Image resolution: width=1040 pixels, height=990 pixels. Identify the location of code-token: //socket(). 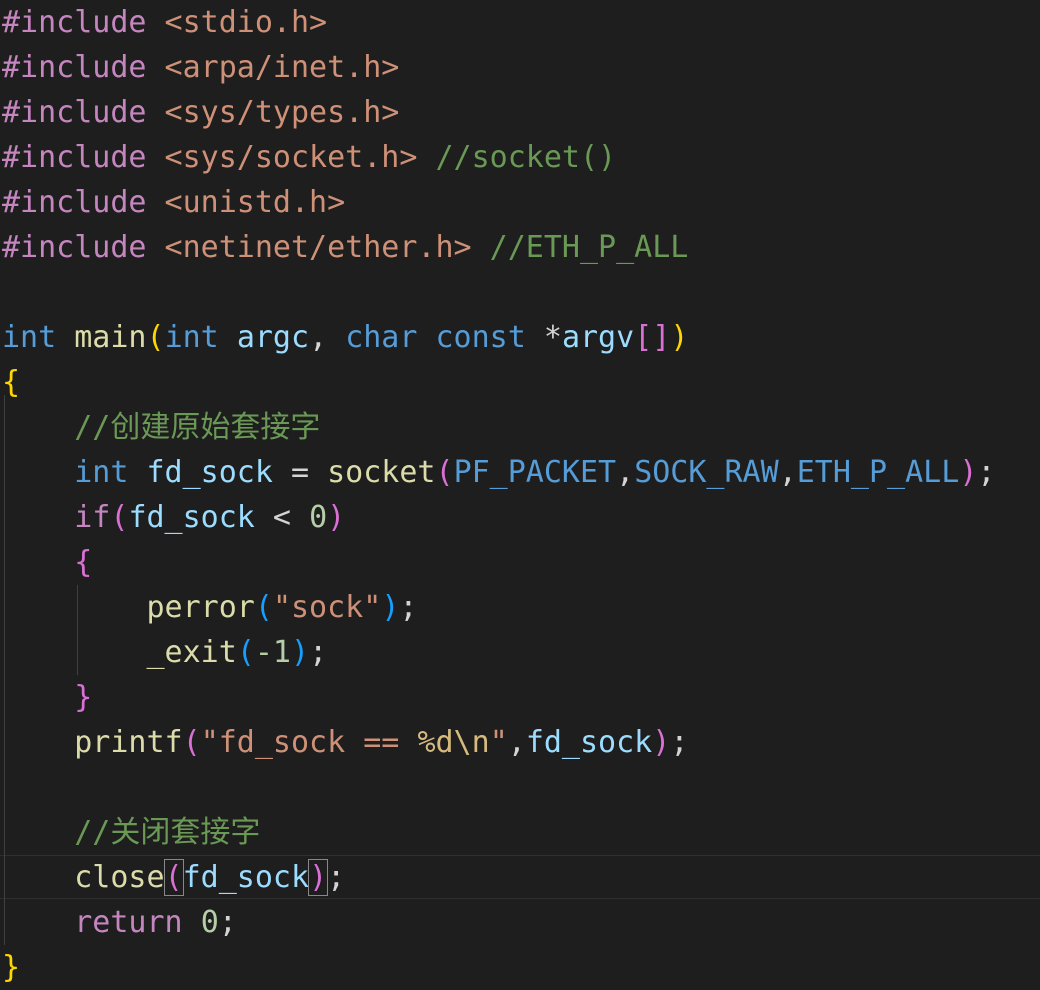
(517, 157).